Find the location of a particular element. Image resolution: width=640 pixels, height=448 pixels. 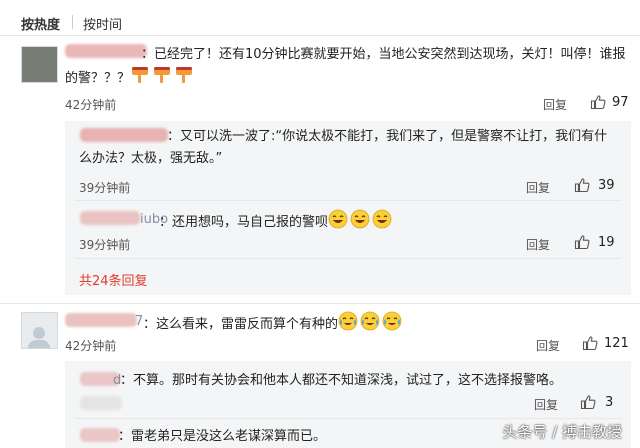

reply-text-line1: ：不算。那时有关协会和他本人都还不知道深浅，试过了，这不选择报警咯。 is located at coordinates (341, 380).